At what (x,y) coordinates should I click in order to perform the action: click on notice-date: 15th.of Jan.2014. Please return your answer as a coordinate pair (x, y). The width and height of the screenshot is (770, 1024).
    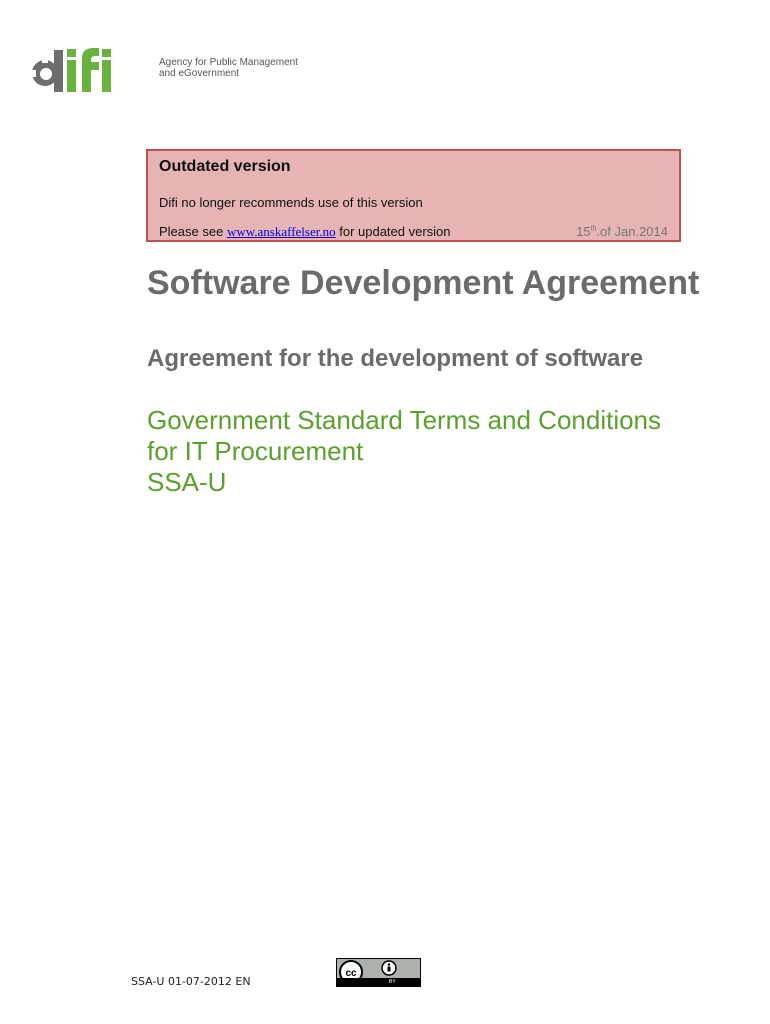
    Looking at the image, I should click on (622, 231).